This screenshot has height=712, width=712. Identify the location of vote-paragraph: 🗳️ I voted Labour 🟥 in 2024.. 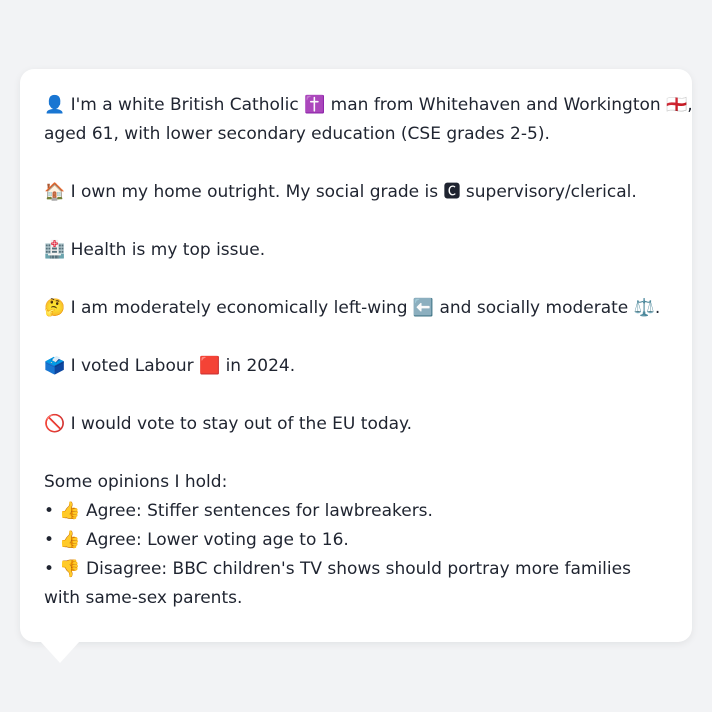
(356, 366).